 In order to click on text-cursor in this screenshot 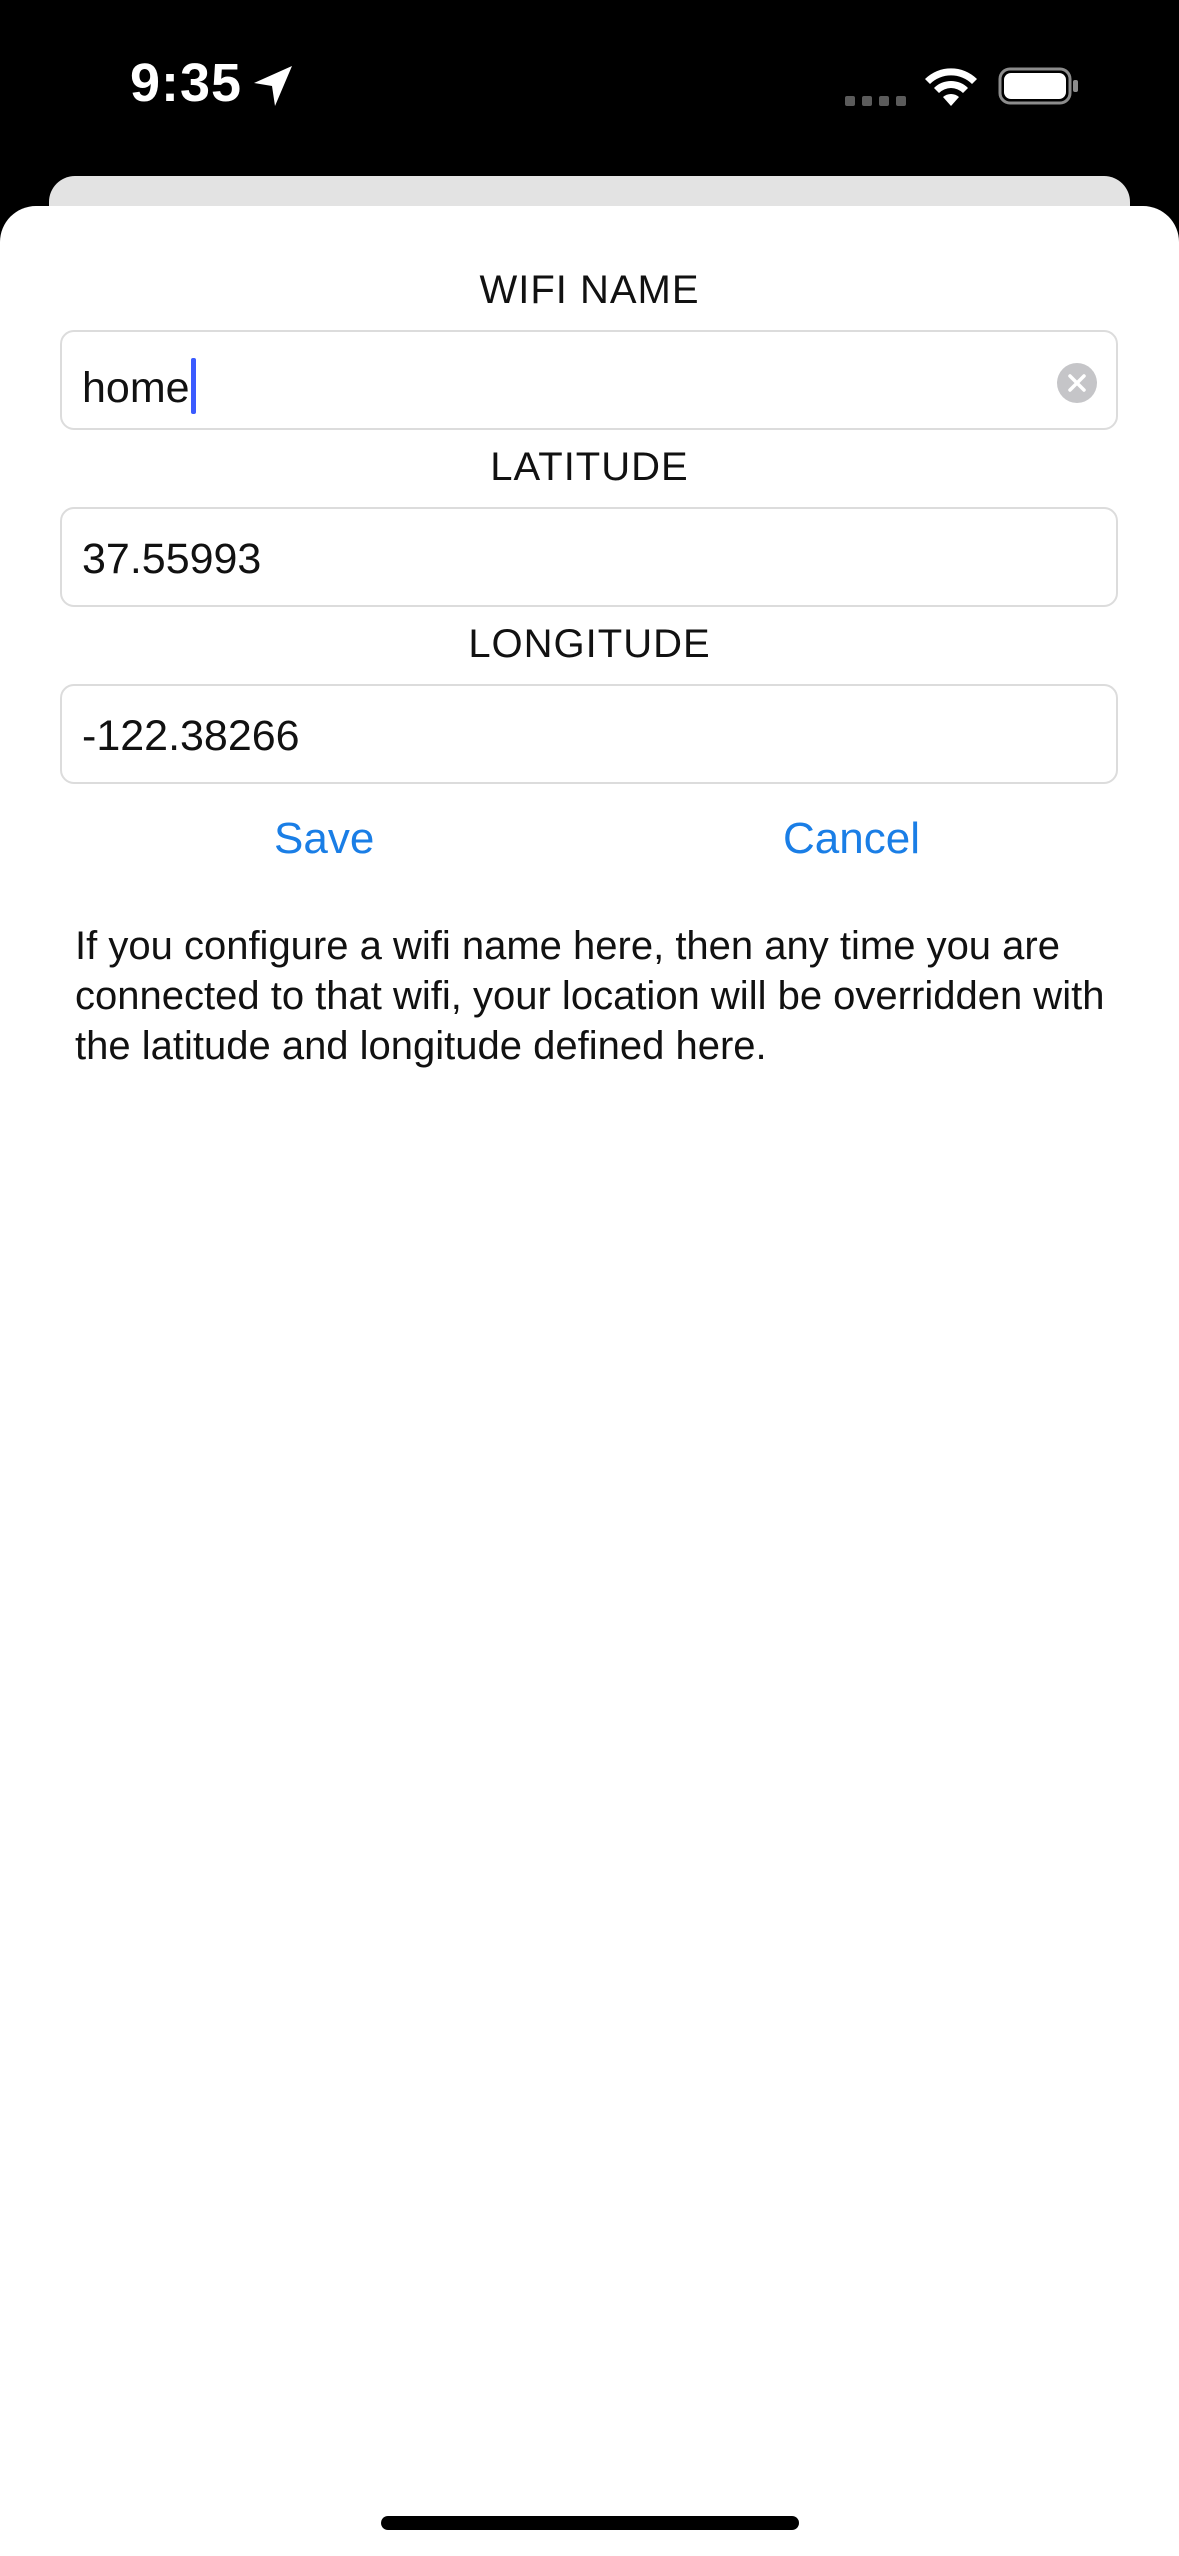, I will do `click(193, 386)`.